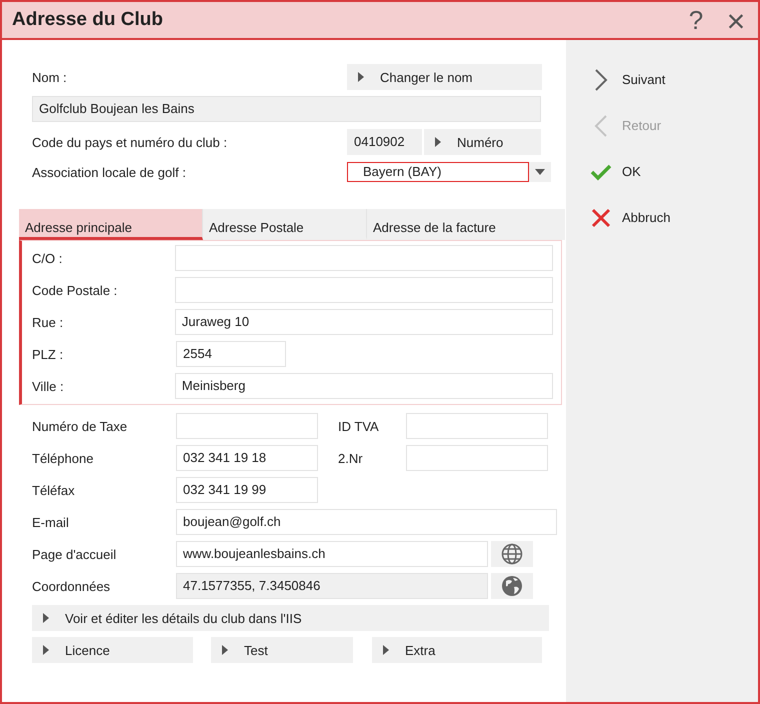  Describe the element at coordinates (366, 522) in the screenshot. I see `input-field: boujean@golf.ch` at that location.